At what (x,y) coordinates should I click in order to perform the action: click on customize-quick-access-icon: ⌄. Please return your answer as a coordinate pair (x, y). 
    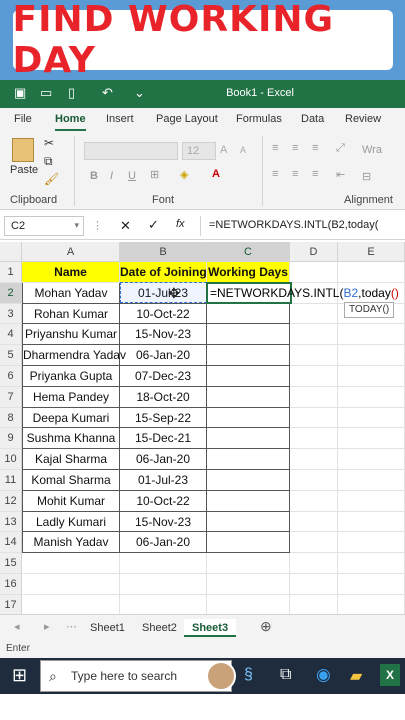
    Looking at the image, I should click on (139, 93).